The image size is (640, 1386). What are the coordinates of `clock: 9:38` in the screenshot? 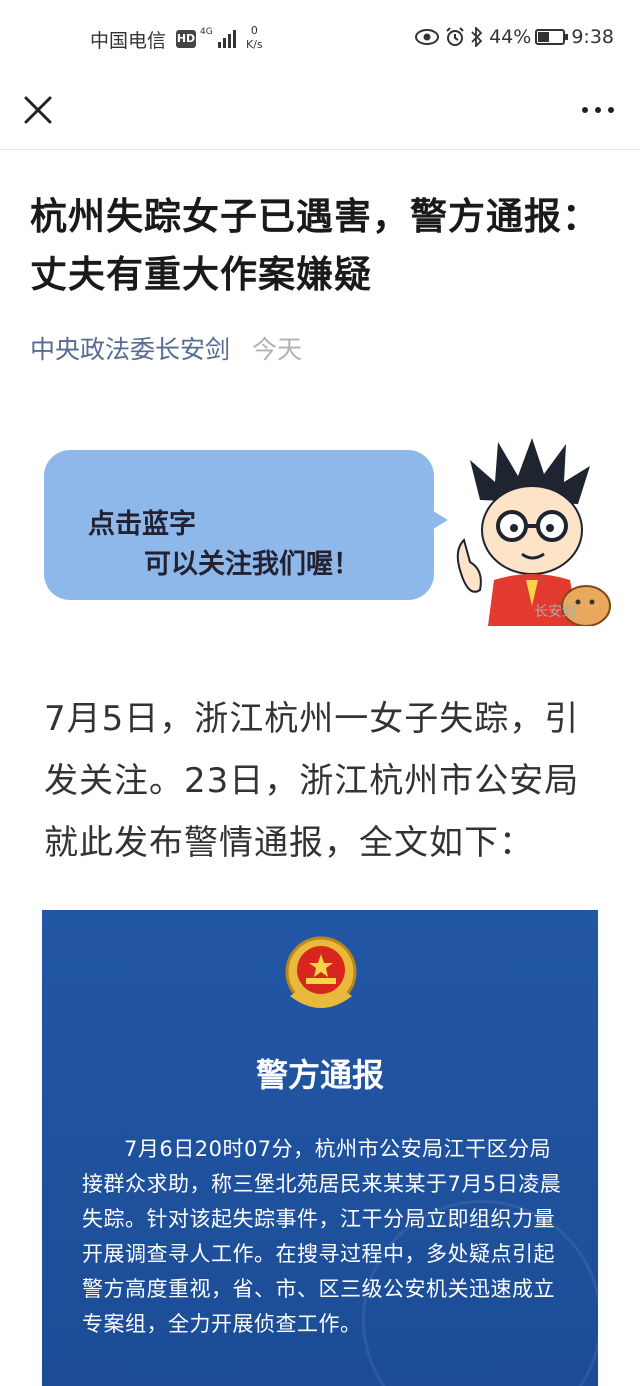 It's located at (592, 37).